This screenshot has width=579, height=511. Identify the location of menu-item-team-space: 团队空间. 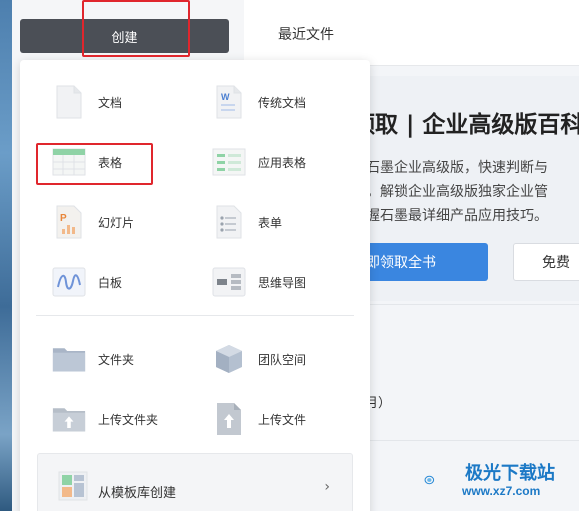
(259, 359).